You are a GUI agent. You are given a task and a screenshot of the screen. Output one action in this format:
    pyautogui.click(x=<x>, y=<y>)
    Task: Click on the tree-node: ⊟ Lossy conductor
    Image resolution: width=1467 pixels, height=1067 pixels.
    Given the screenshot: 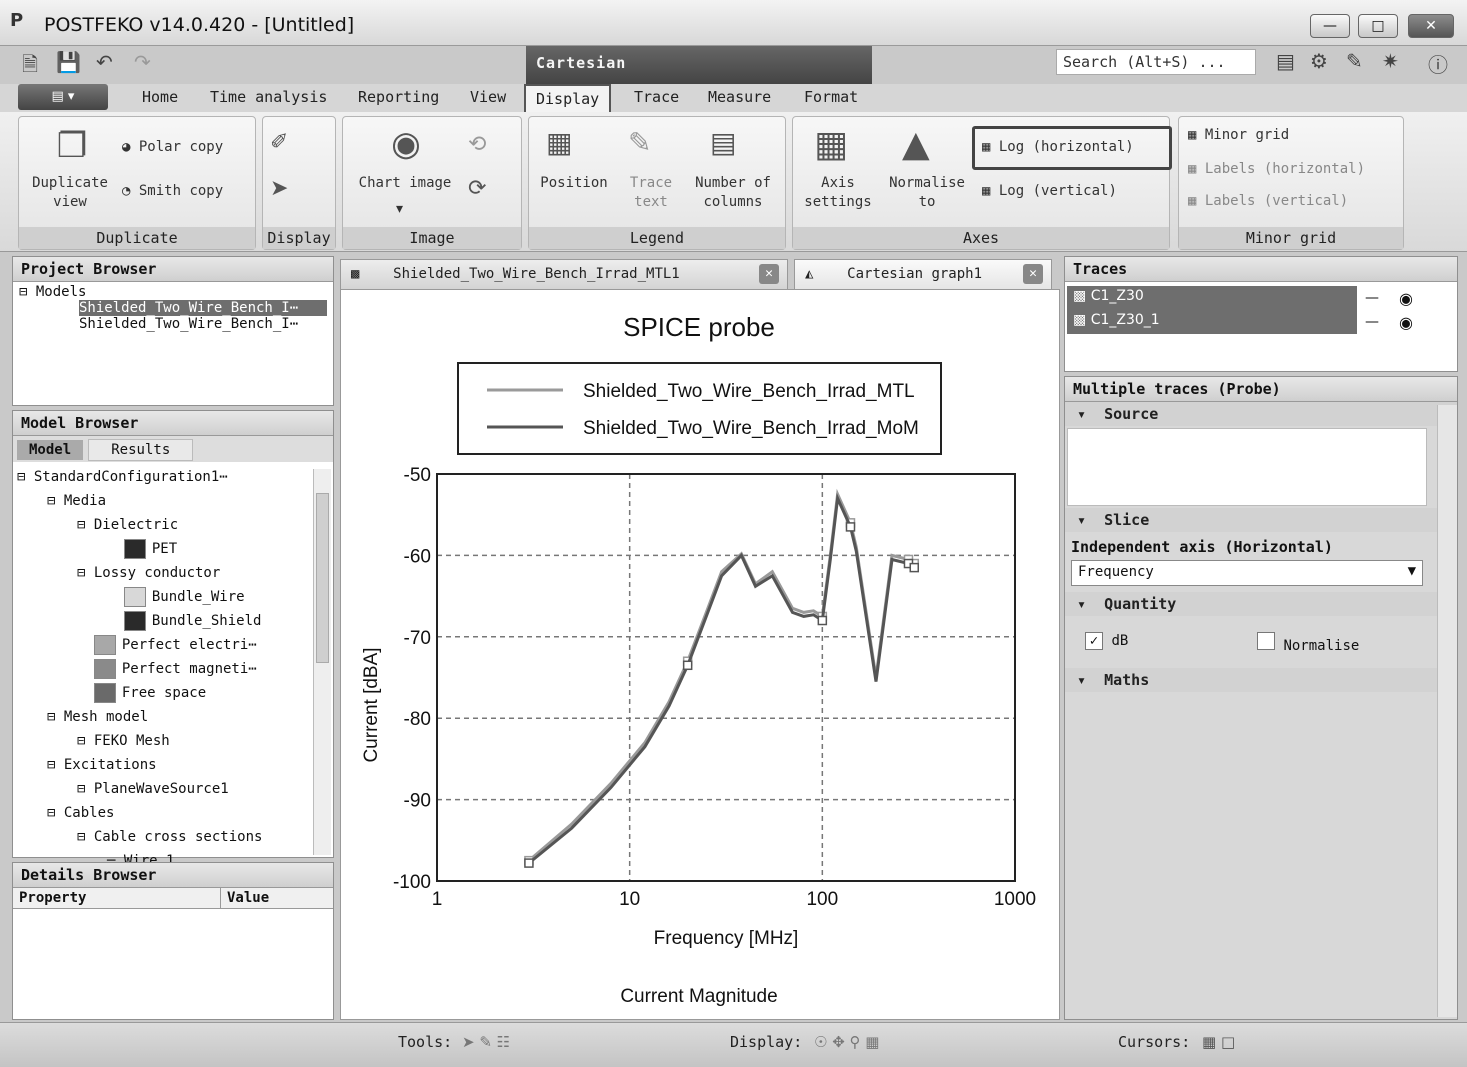 What is the action you would take?
    pyautogui.click(x=173, y=574)
    